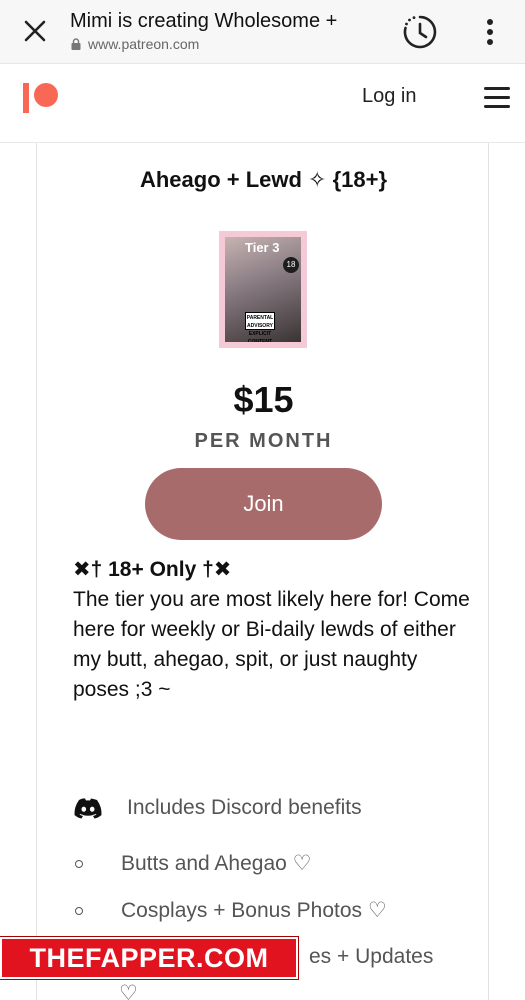 Image resolution: width=525 pixels, height=1000 pixels. I want to click on close-icon, so click(35, 31).